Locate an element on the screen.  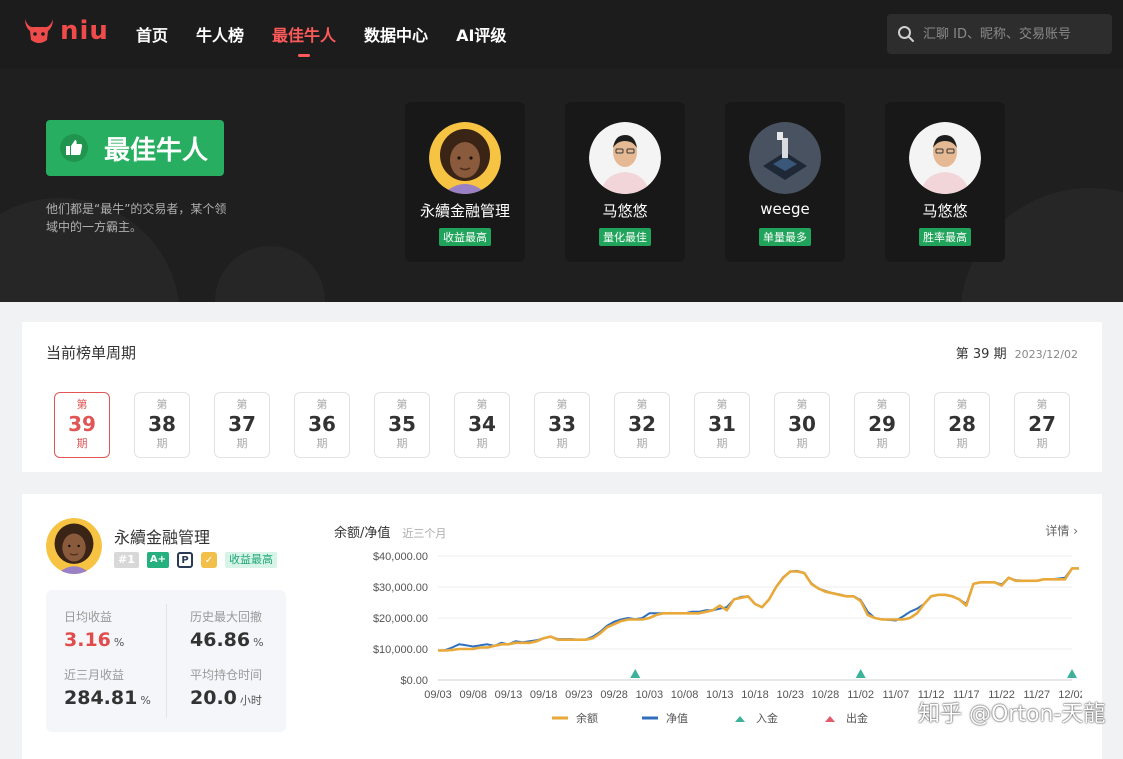
y-tick-label: $30,000.00 is located at coordinates (400, 588).